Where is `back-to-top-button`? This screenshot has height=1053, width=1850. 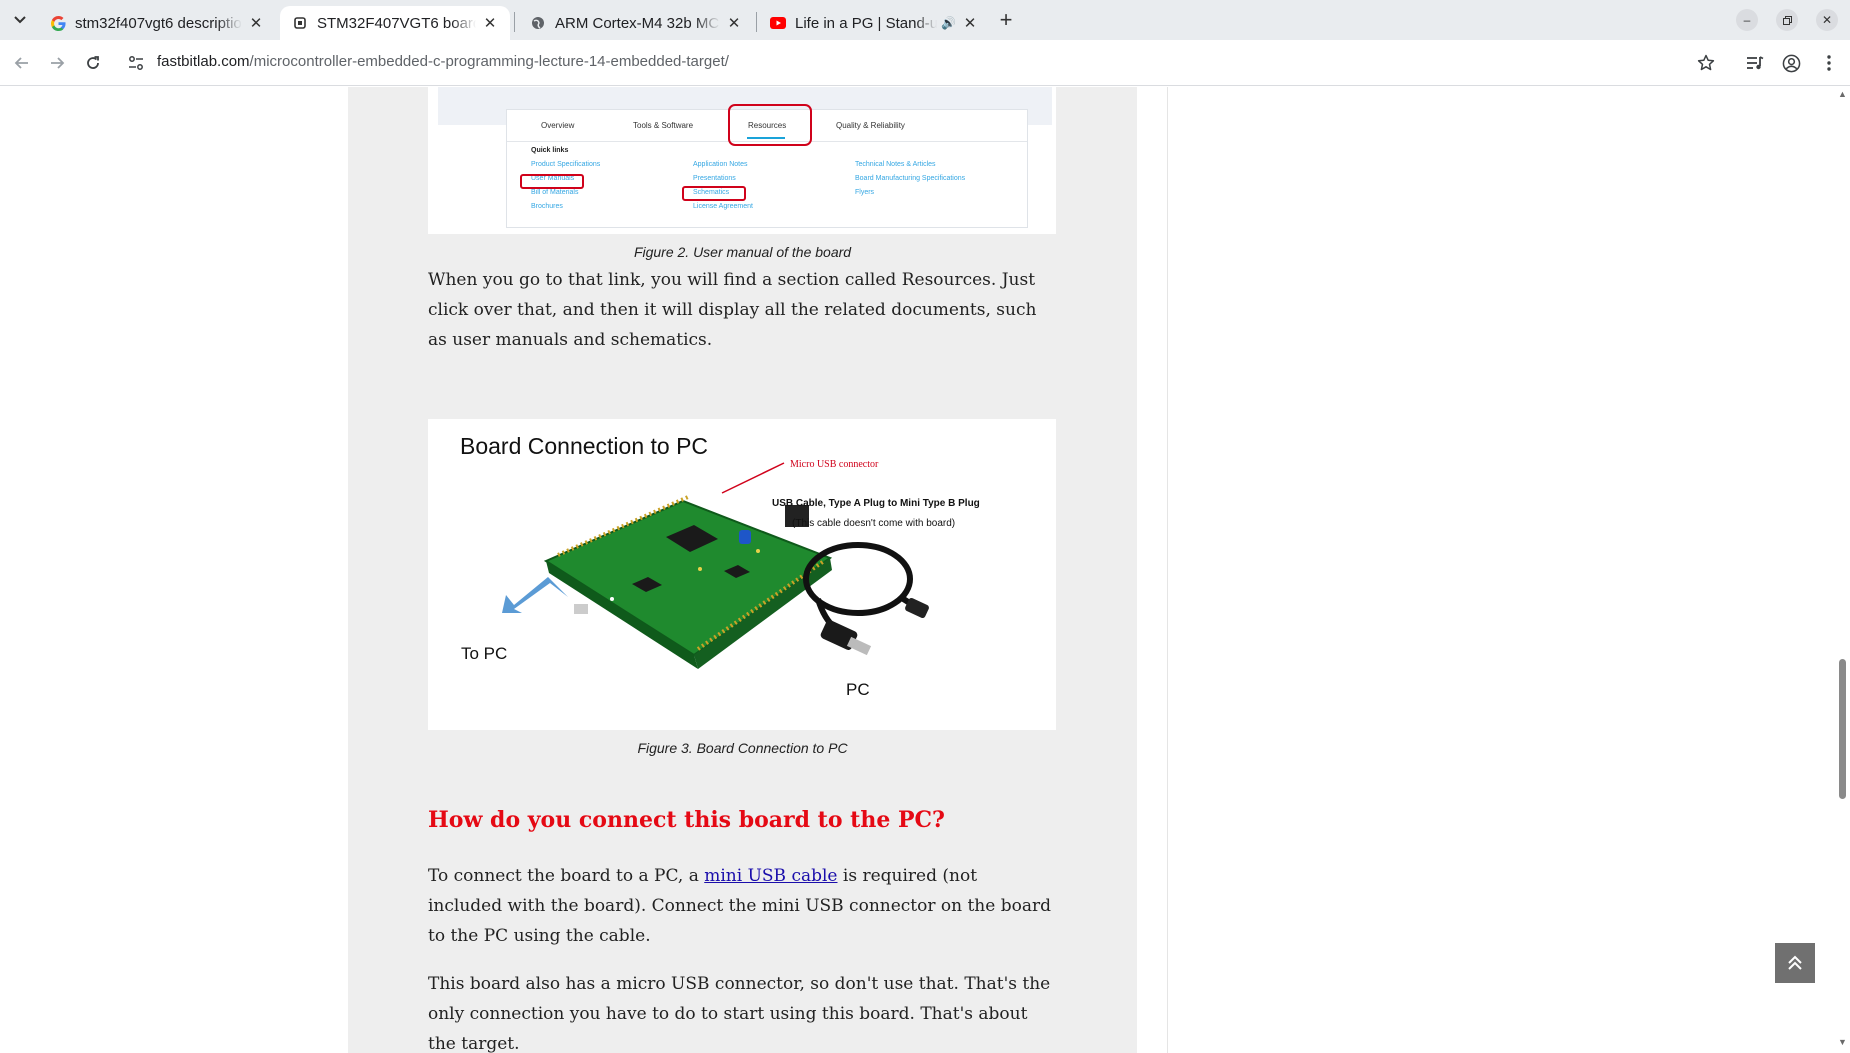 back-to-top-button is located at coordinates (1795, 963).